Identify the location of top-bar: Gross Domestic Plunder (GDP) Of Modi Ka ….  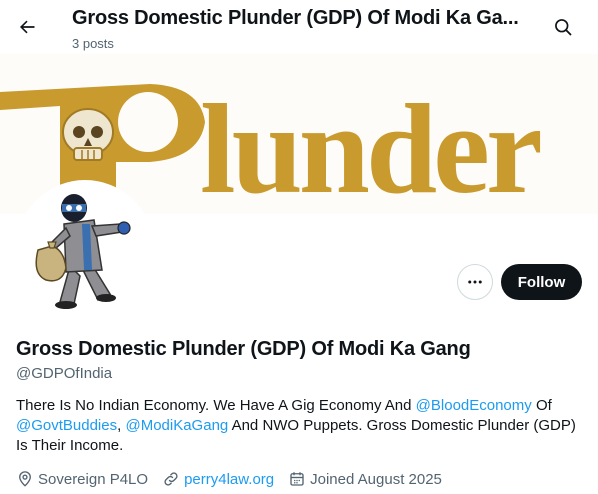
(299, 27).